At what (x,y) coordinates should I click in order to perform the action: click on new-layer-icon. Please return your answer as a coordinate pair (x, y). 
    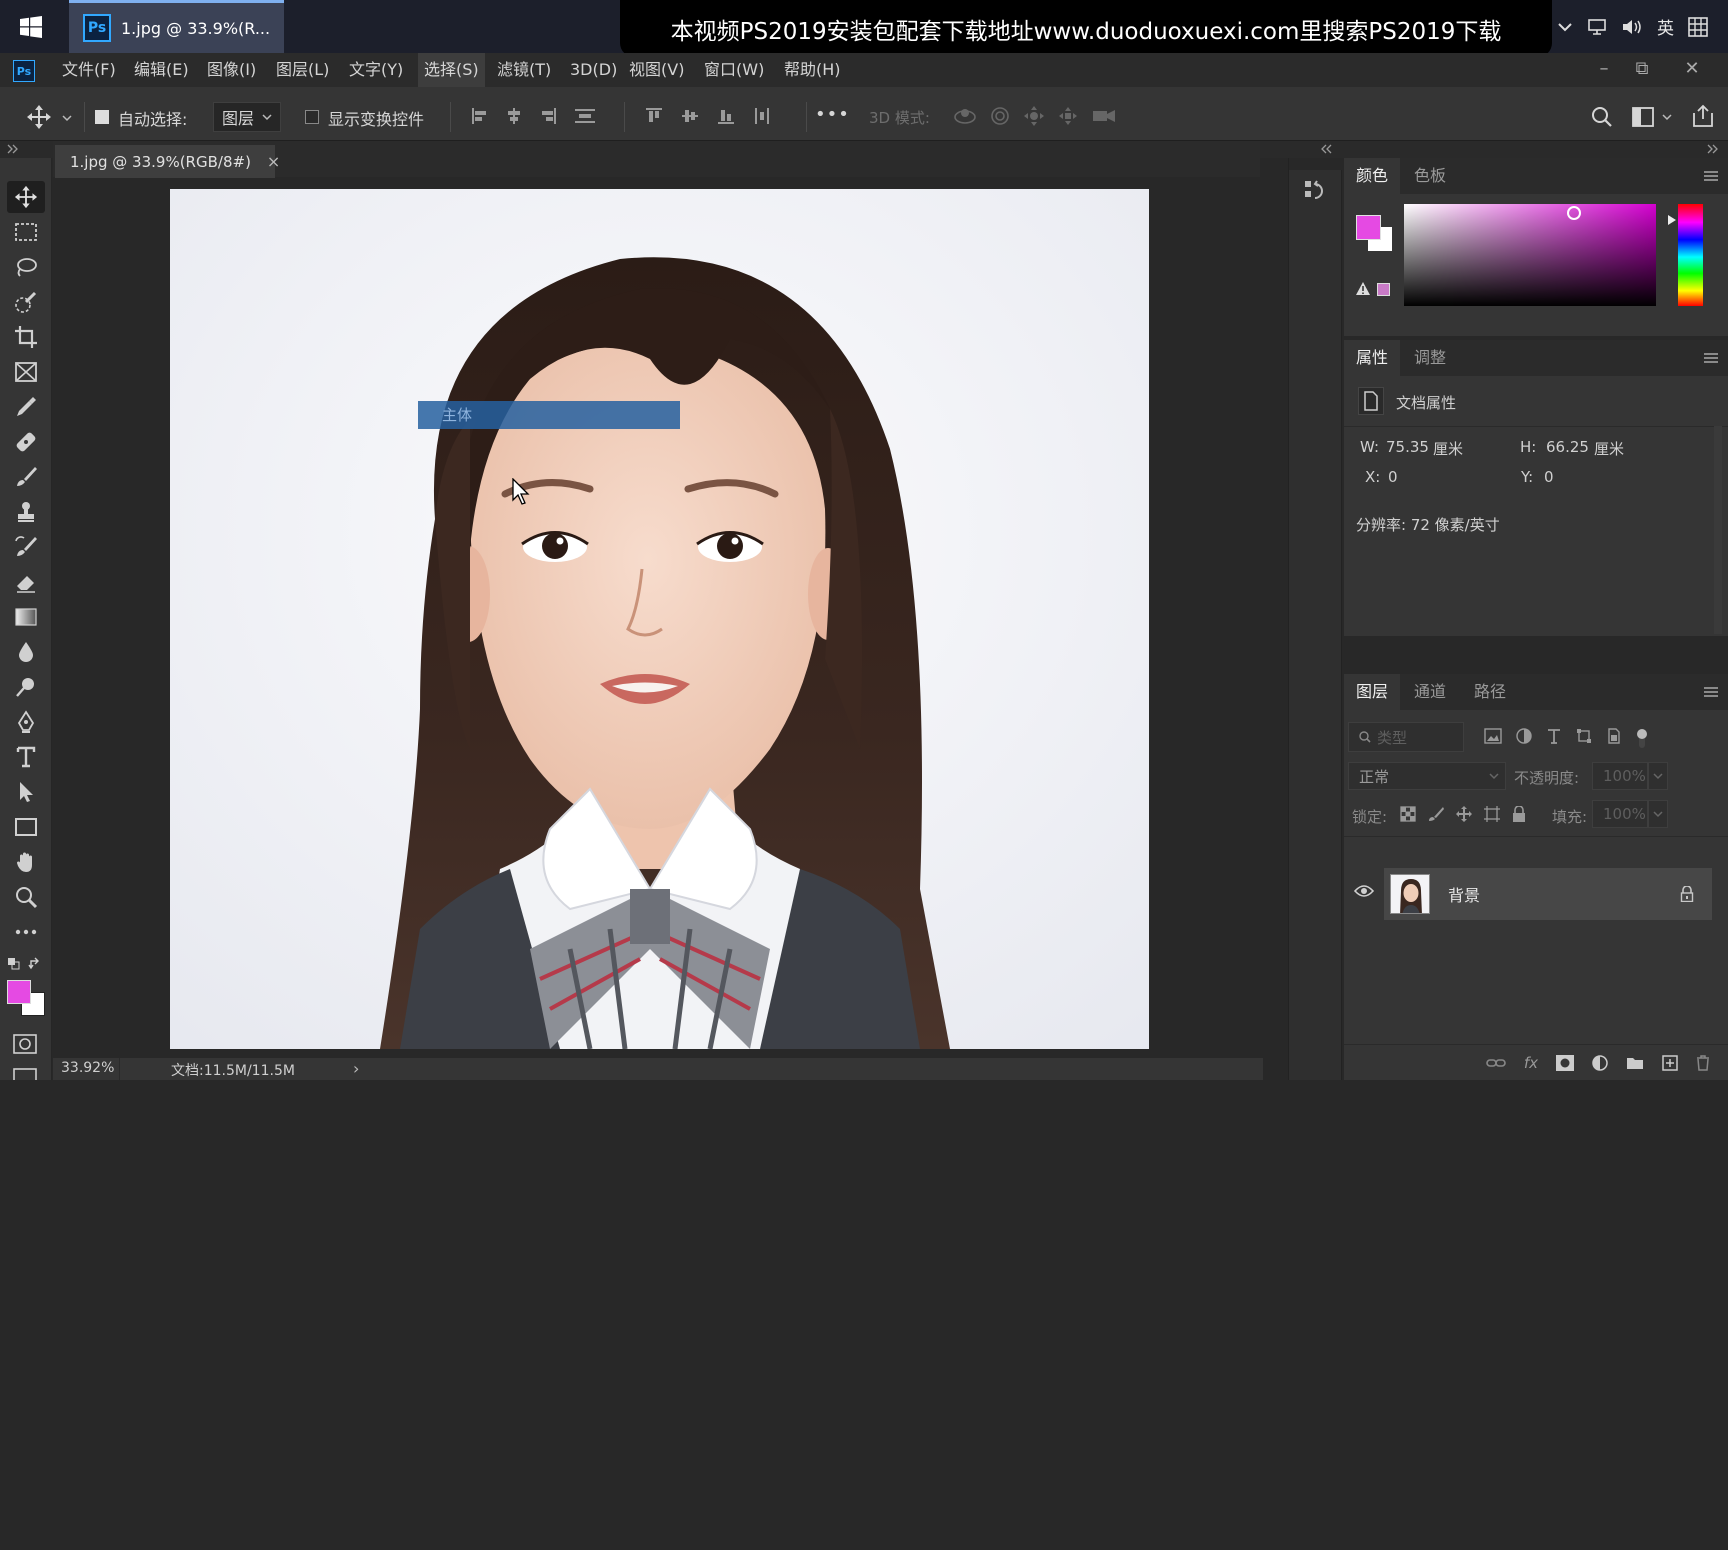
    Looking at the image, I should click on (1670, 1062).